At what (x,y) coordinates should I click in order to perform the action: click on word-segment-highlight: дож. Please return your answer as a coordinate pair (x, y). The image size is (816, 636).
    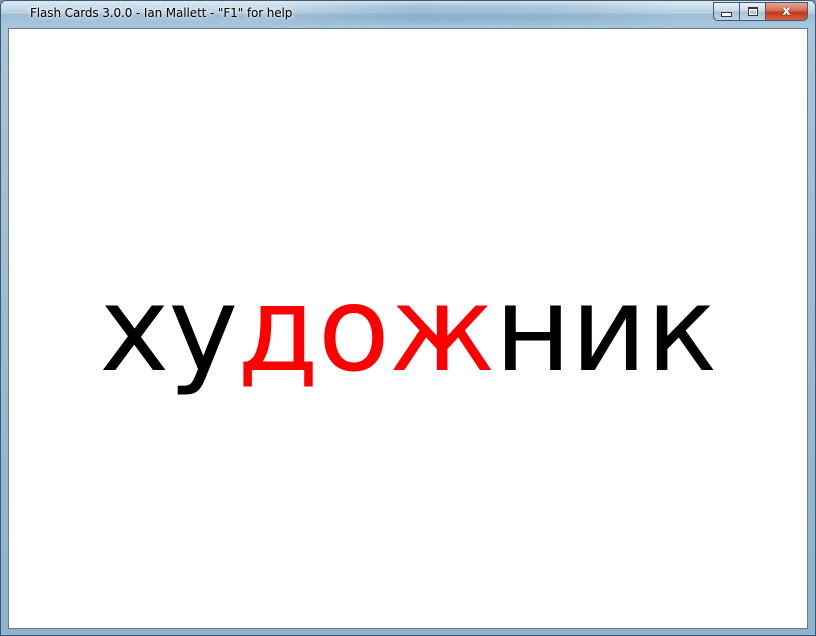
    Looking at the image, I should click on (366, 328).